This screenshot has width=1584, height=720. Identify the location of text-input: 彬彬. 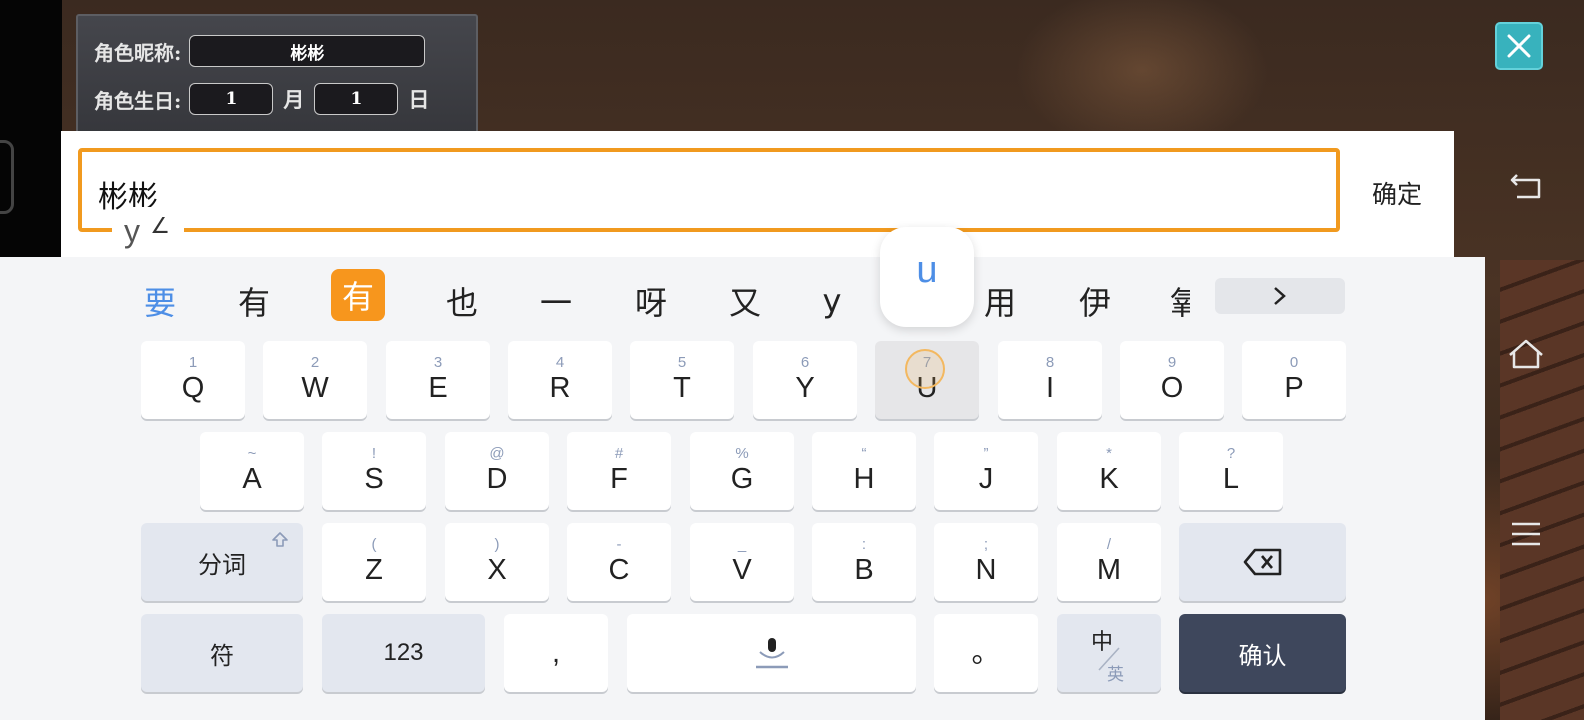
(709, 190).